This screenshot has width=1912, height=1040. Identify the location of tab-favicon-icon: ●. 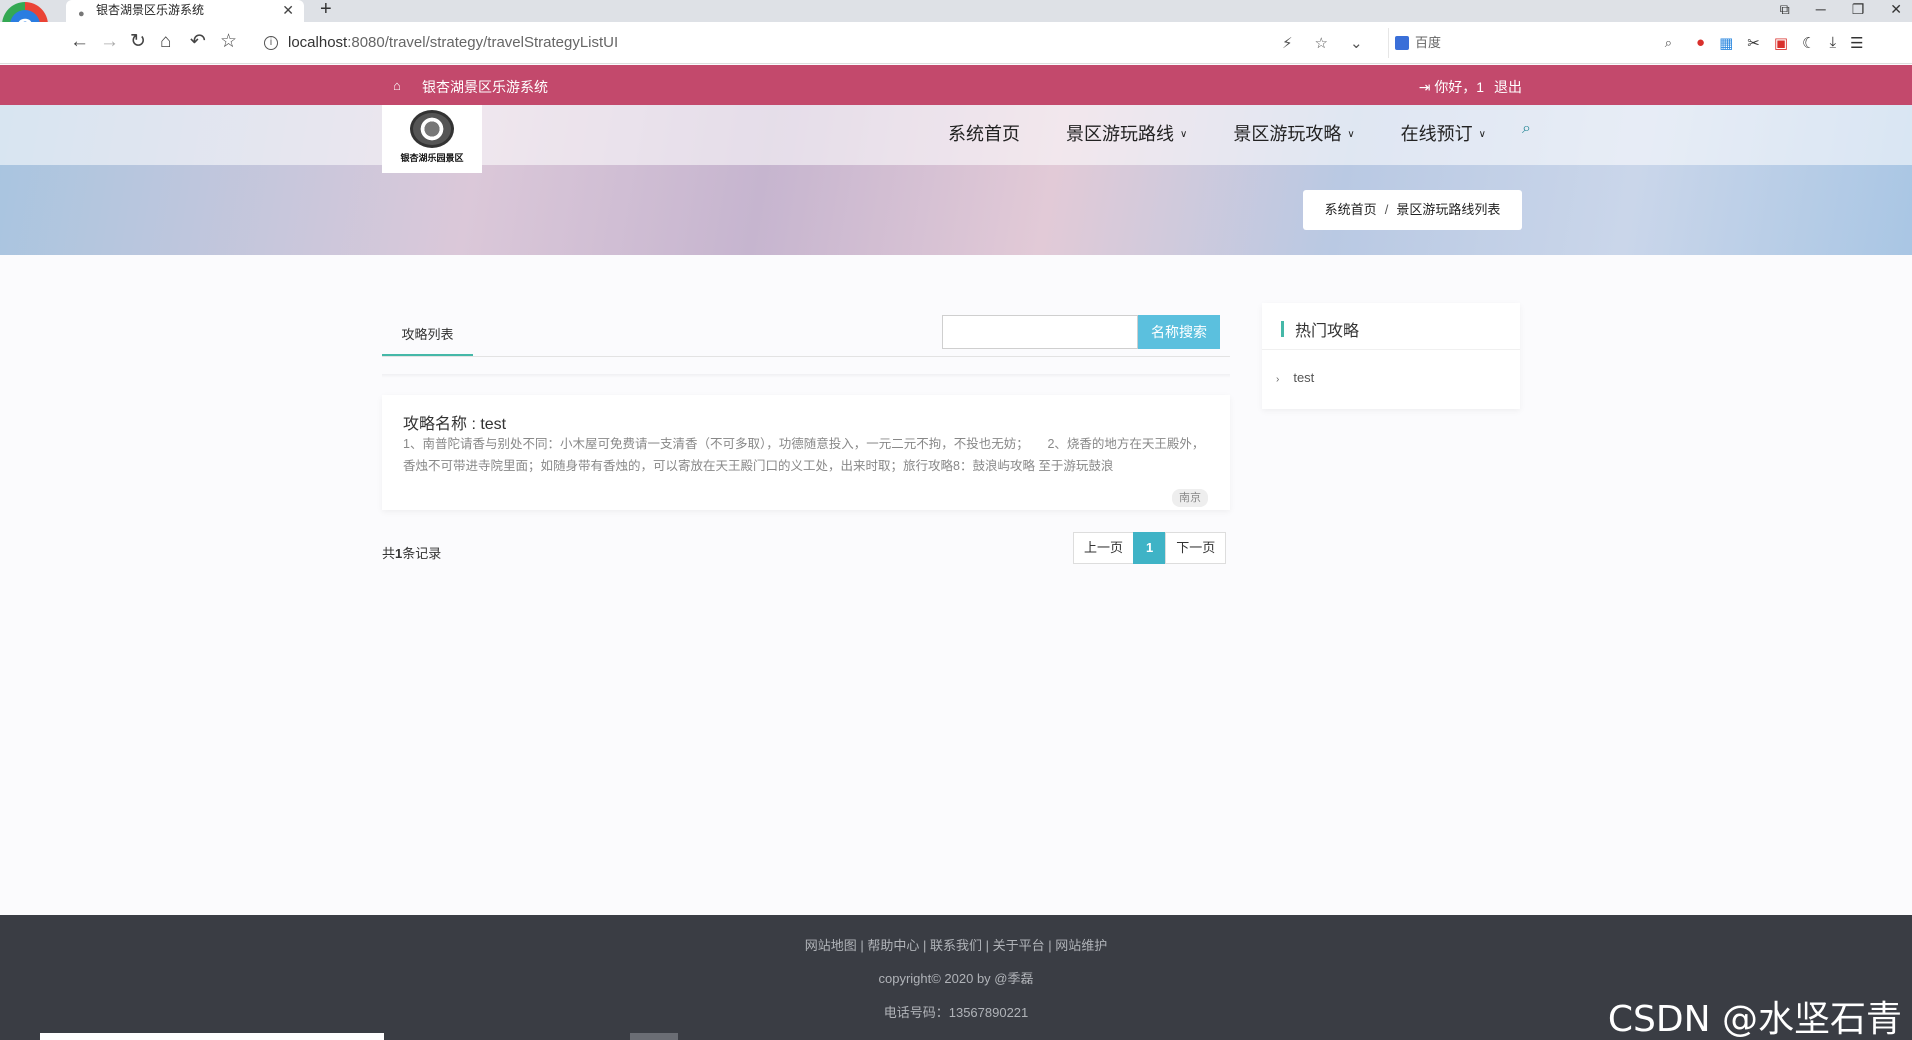
(81, 14).